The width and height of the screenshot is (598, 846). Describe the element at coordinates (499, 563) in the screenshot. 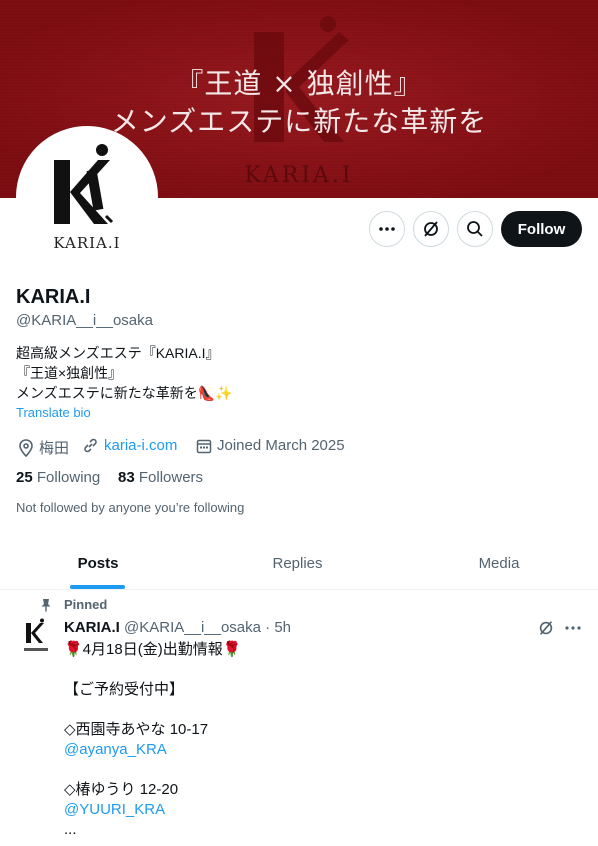

I see `tab-media: Media` at that location.